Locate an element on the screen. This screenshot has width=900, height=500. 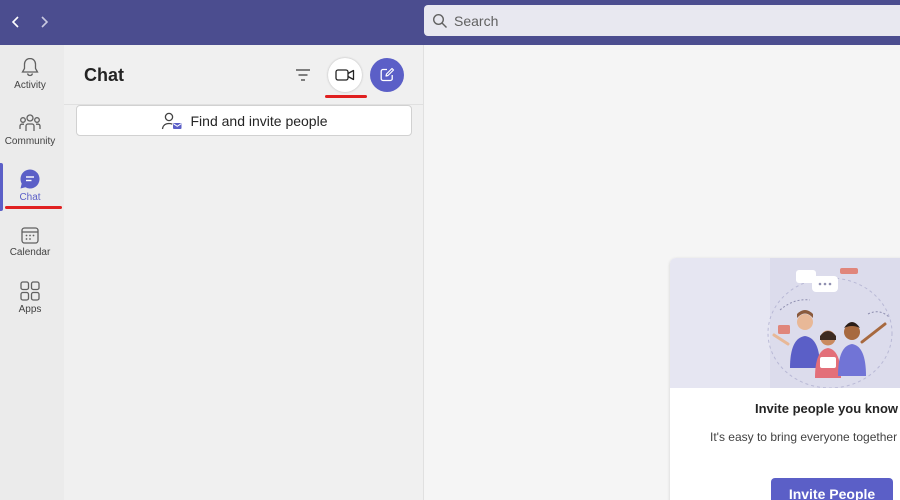
forward-button is located at coordinates (44, 22).